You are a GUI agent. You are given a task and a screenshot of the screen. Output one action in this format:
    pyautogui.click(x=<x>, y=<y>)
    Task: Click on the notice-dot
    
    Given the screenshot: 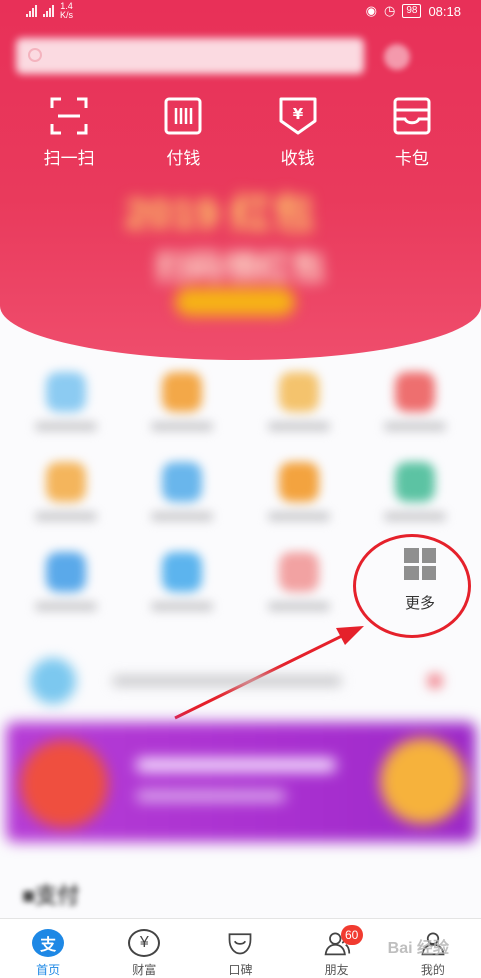 What is the action you would take?
    pyautogui.click(x=435, y=681)
    